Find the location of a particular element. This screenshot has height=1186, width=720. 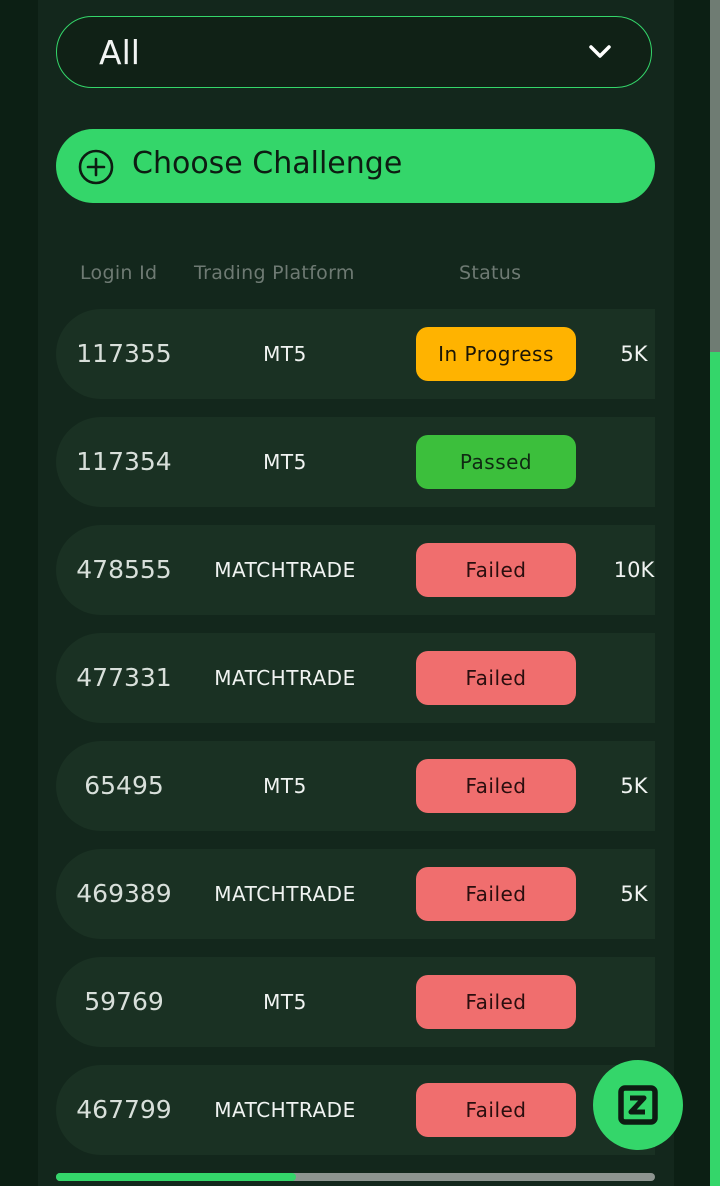

table-row: 478555 MATCHTRADE Failed 10K is located at coordinates (355, 570).